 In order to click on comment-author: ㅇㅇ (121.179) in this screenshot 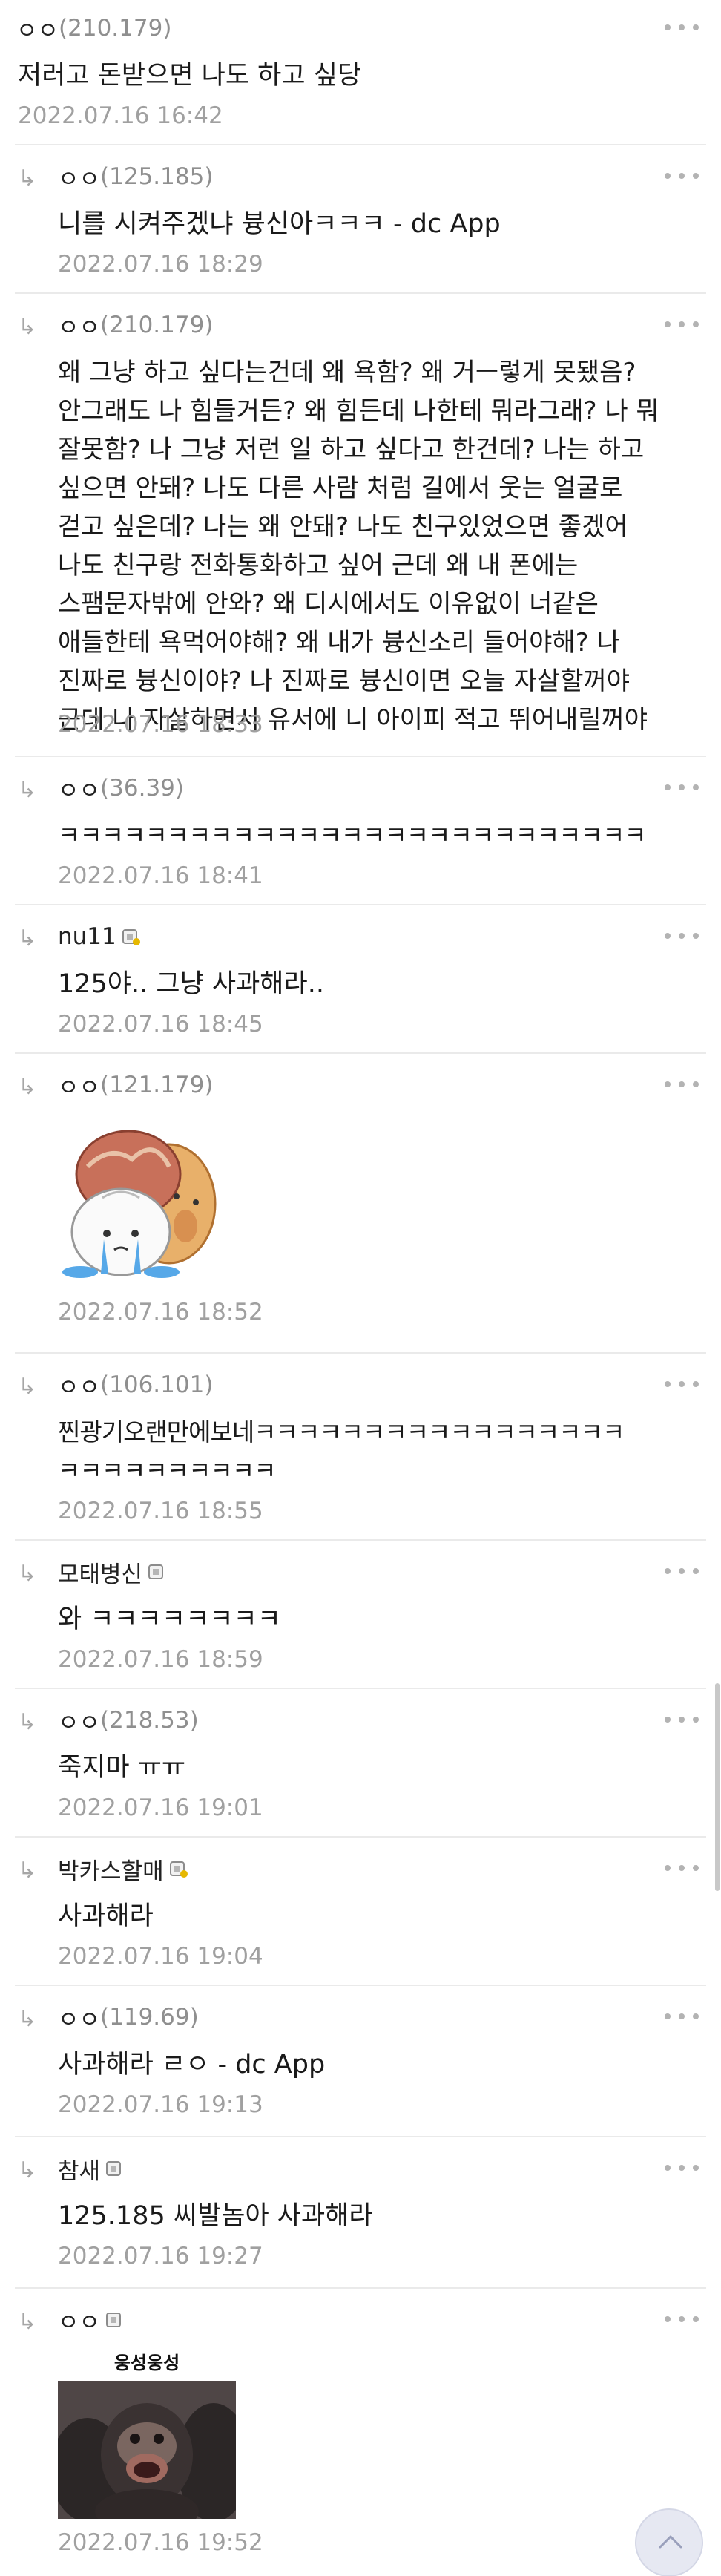, I will do `click(136, 1085)`.